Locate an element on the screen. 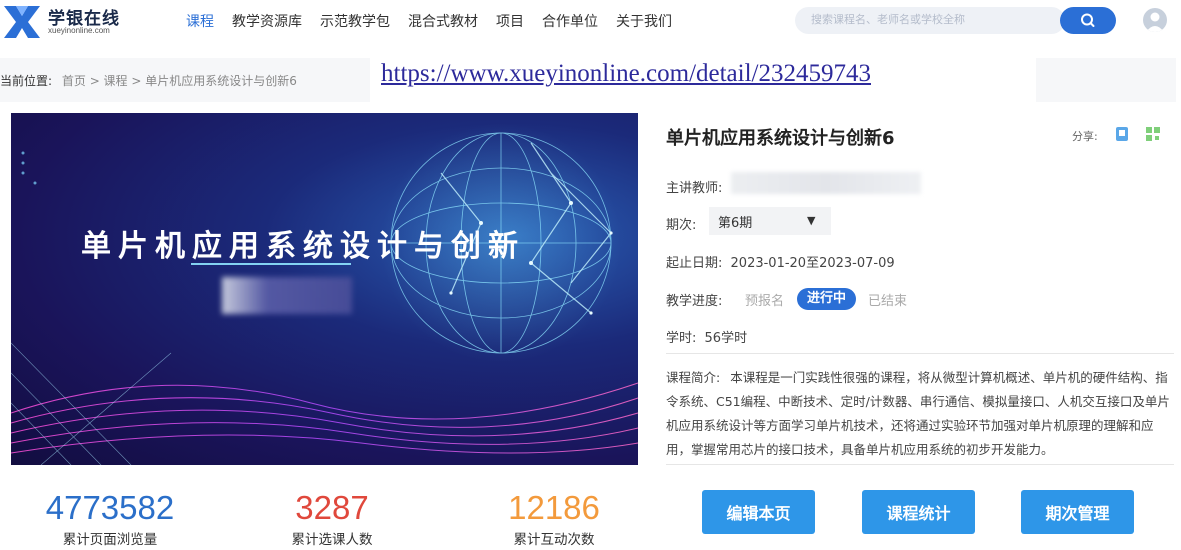 This screenshot has height=550, width=1181. nav-item-blended-textbooks: 混合式教材 is located at coordinates (443, 21).